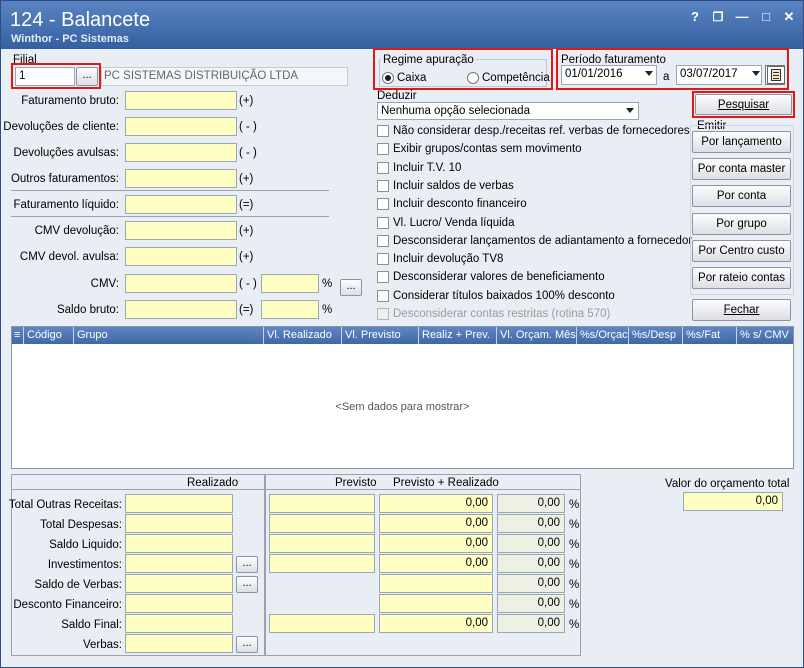 Image resolution: width=804 pixels, height=668 pixels. What do you see at coordinates (766, 17) in the screenshot?
I see `maximize-icon: □` at bounding box center [766, 17].